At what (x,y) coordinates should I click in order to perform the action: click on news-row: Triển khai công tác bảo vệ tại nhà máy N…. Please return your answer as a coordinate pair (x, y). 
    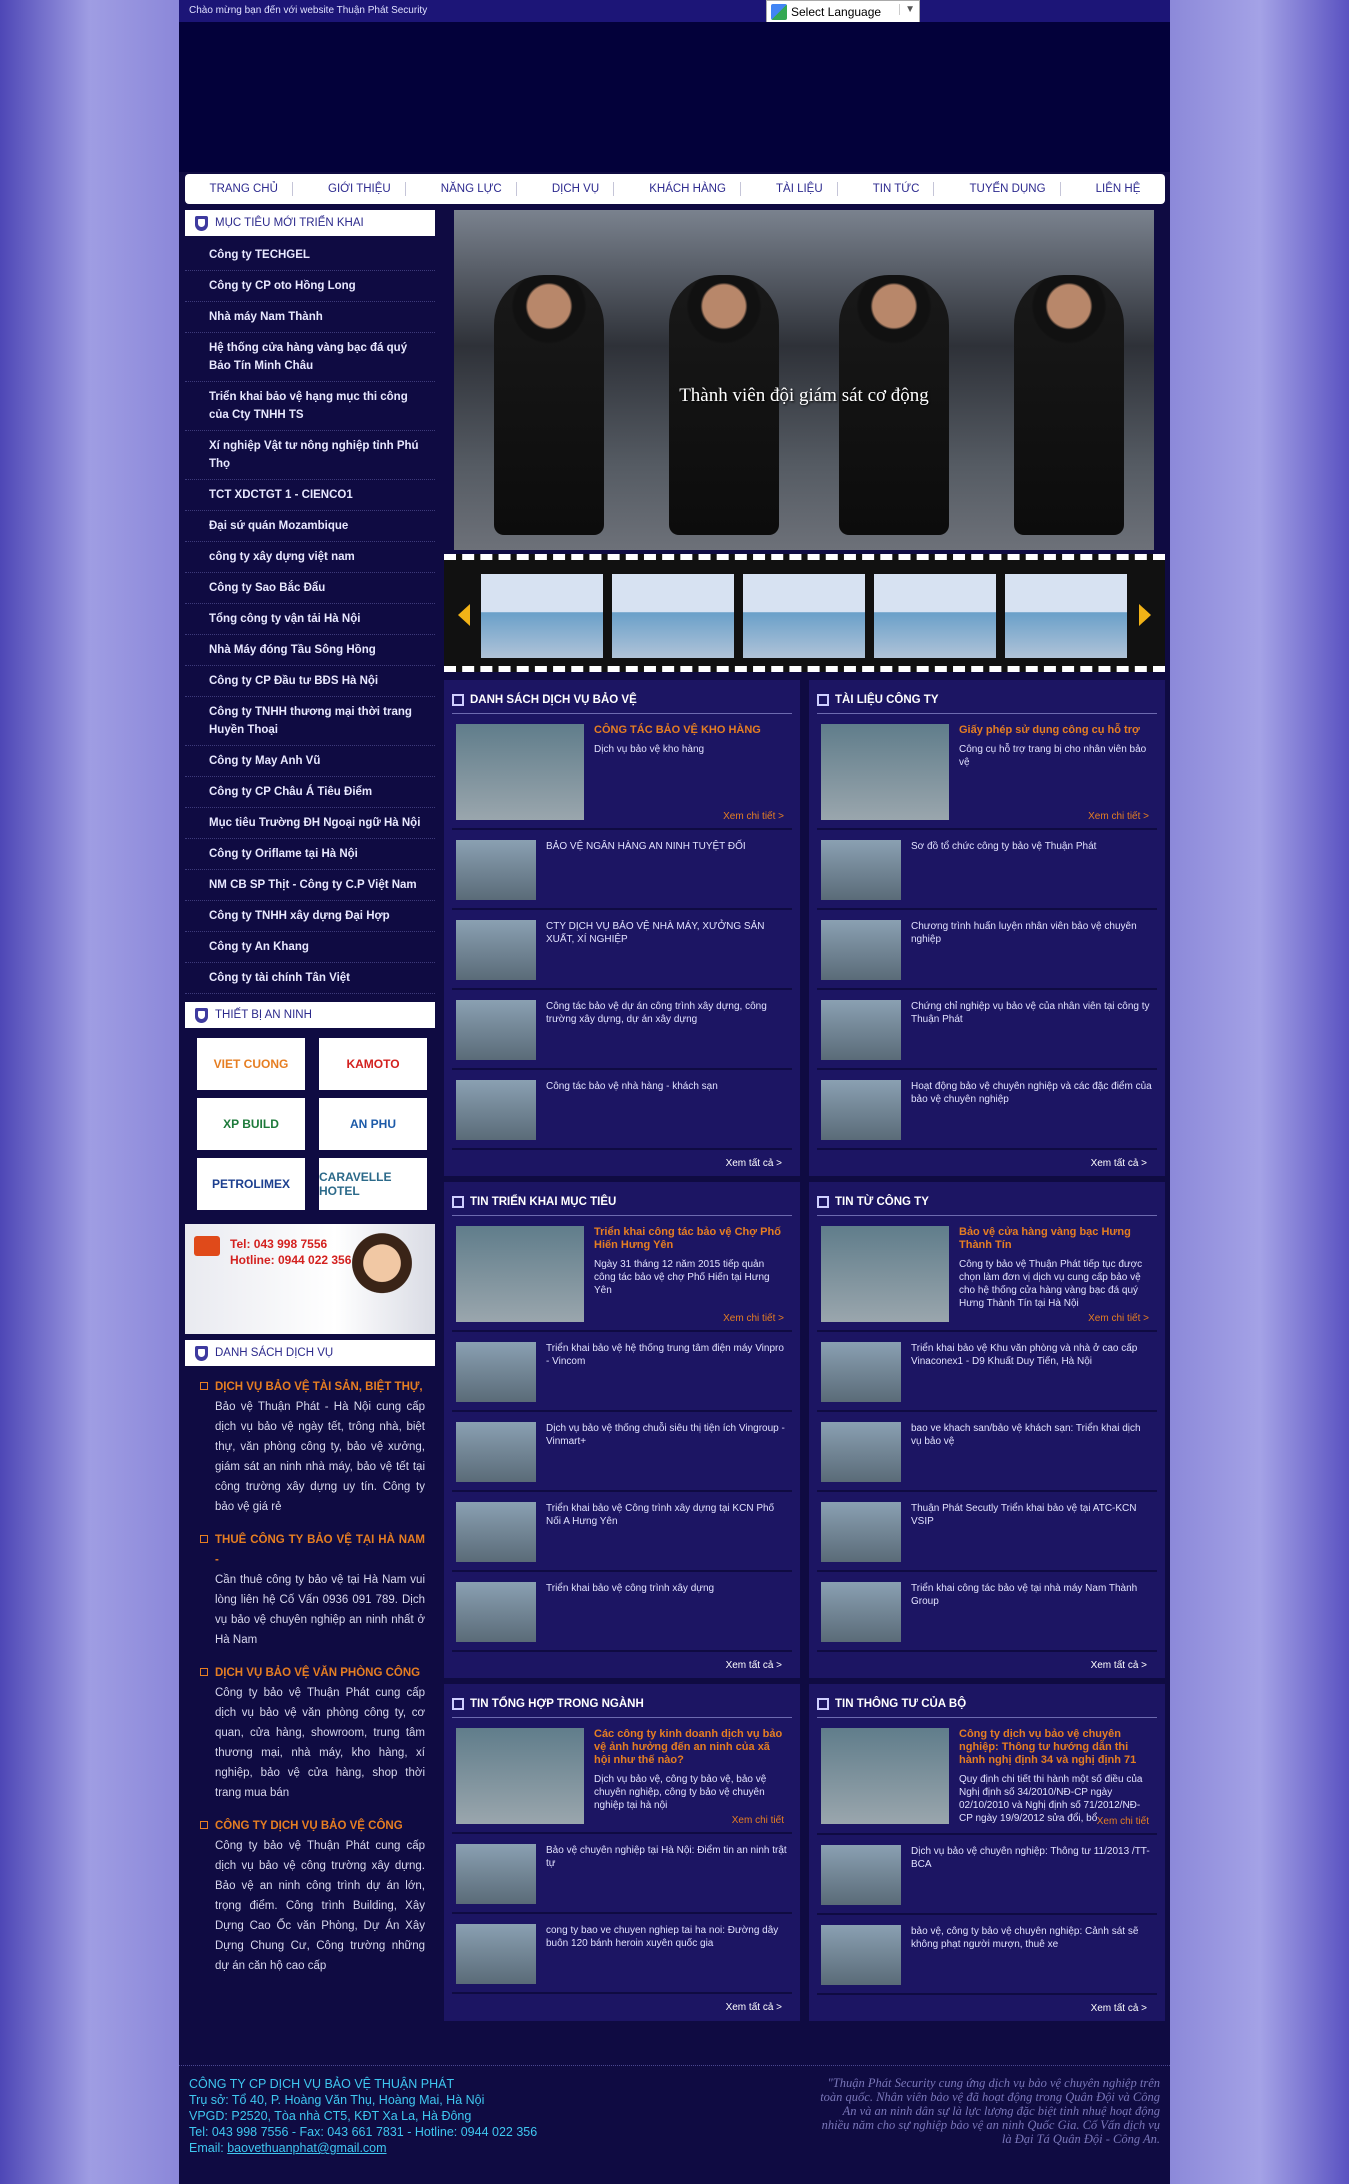
    Looking at the image, I should click on (987, 1612).